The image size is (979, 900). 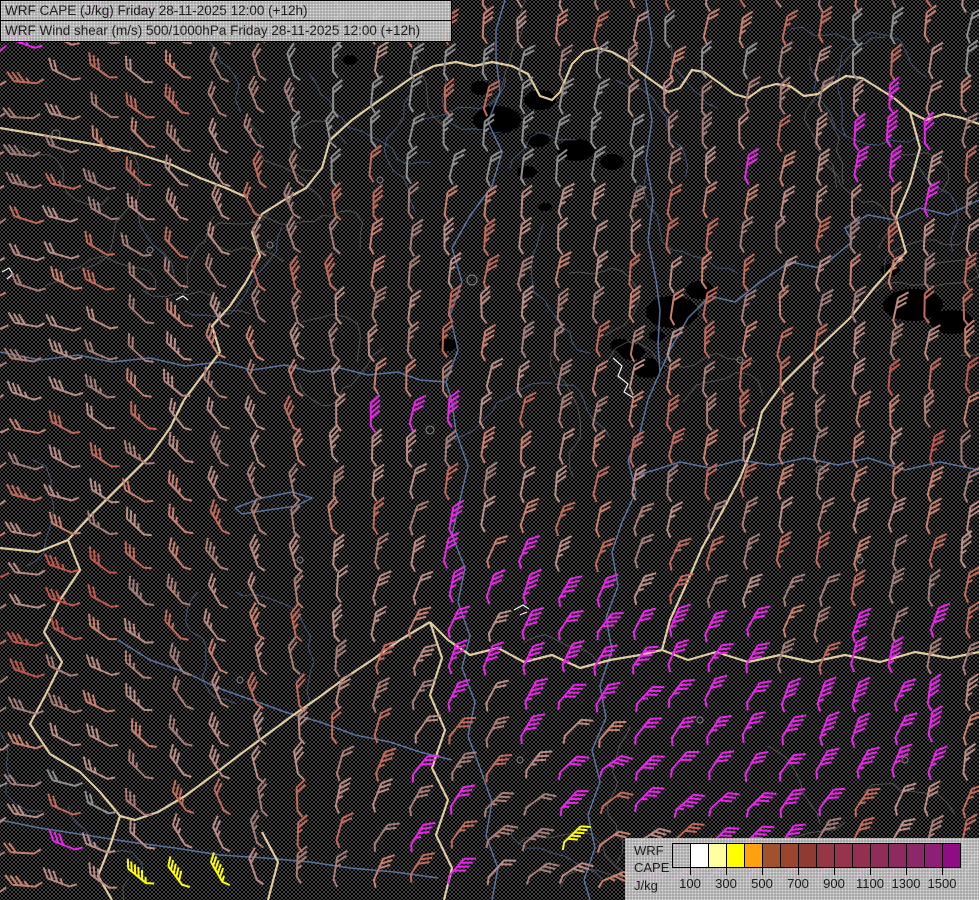 I want to click on legend-tick-label: 900, so click(x=834, y=883).